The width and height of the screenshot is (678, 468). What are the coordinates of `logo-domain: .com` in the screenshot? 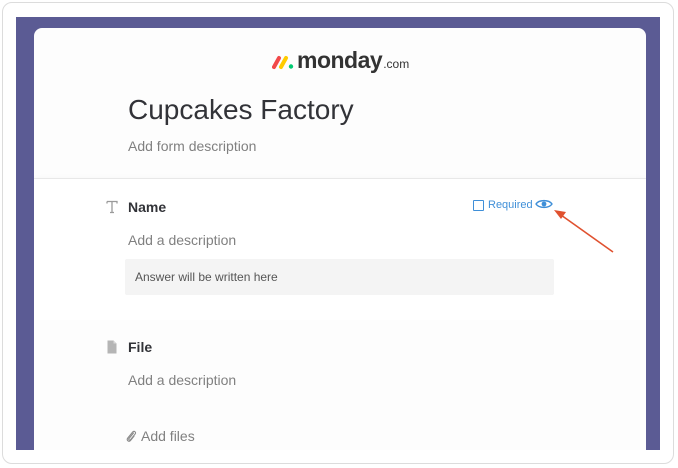 It's located at (396, 64).